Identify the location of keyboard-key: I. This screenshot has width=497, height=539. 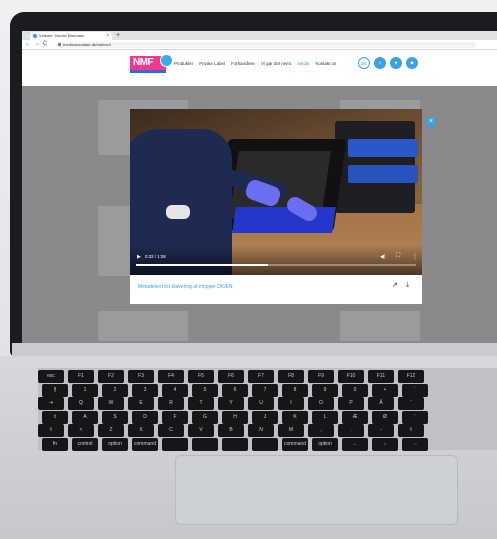
(291, 403).